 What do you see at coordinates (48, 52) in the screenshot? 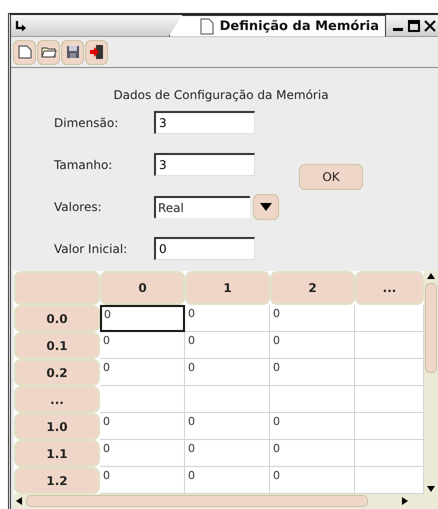
I see `open-folder-button` at bounding box center [48, 52].